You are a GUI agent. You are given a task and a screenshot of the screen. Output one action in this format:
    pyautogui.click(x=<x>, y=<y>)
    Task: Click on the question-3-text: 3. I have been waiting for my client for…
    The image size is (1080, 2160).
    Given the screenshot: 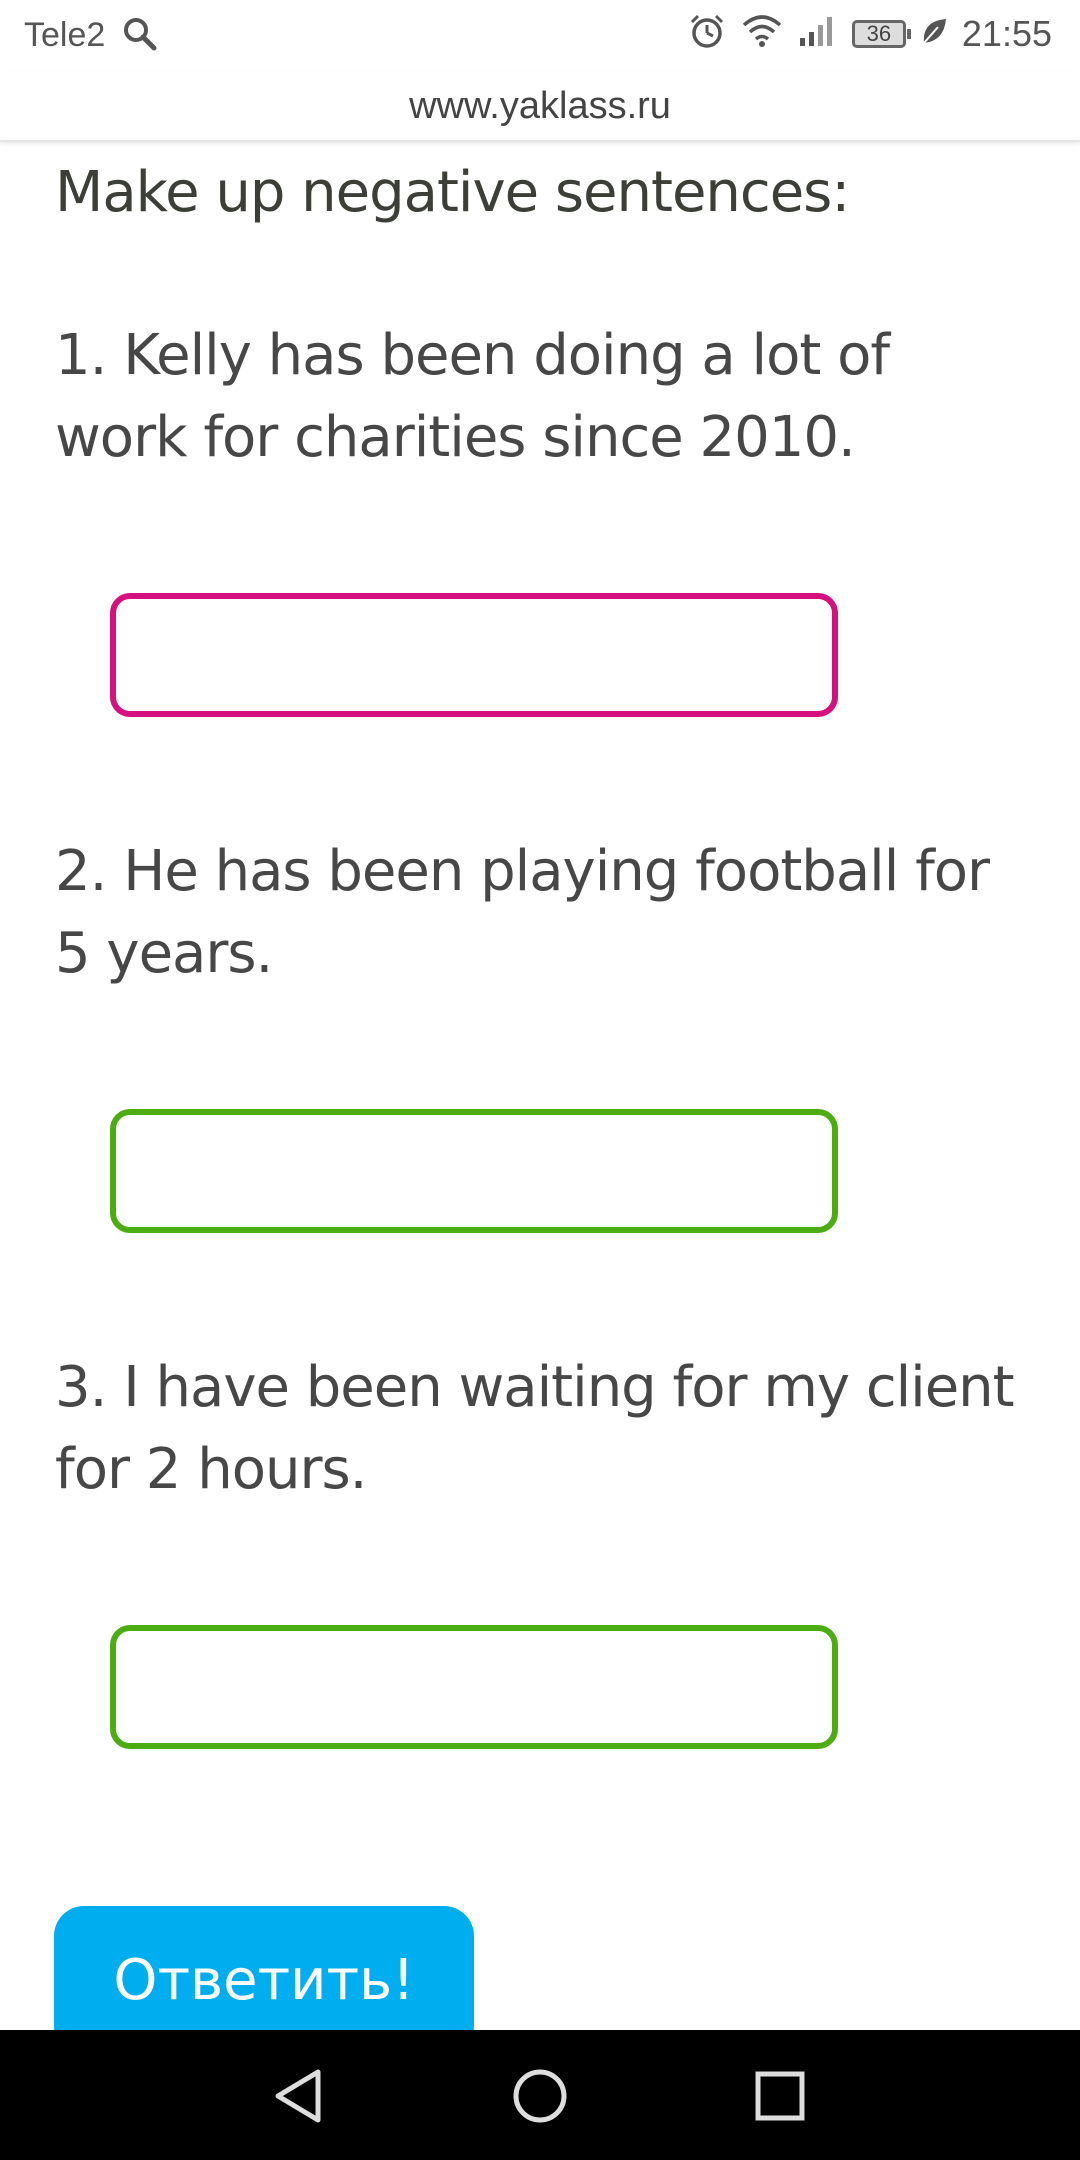 What is the action you would take?
    pyautogui.click(x=535, y=1428)
    